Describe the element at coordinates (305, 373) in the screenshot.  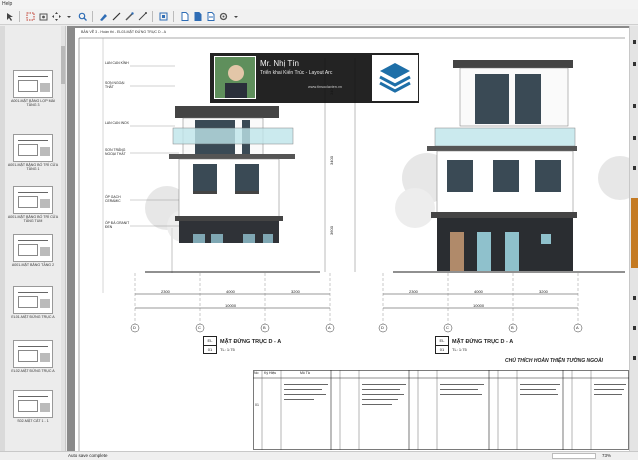
I see `legend-col-desc: Mô Tả` at that location.